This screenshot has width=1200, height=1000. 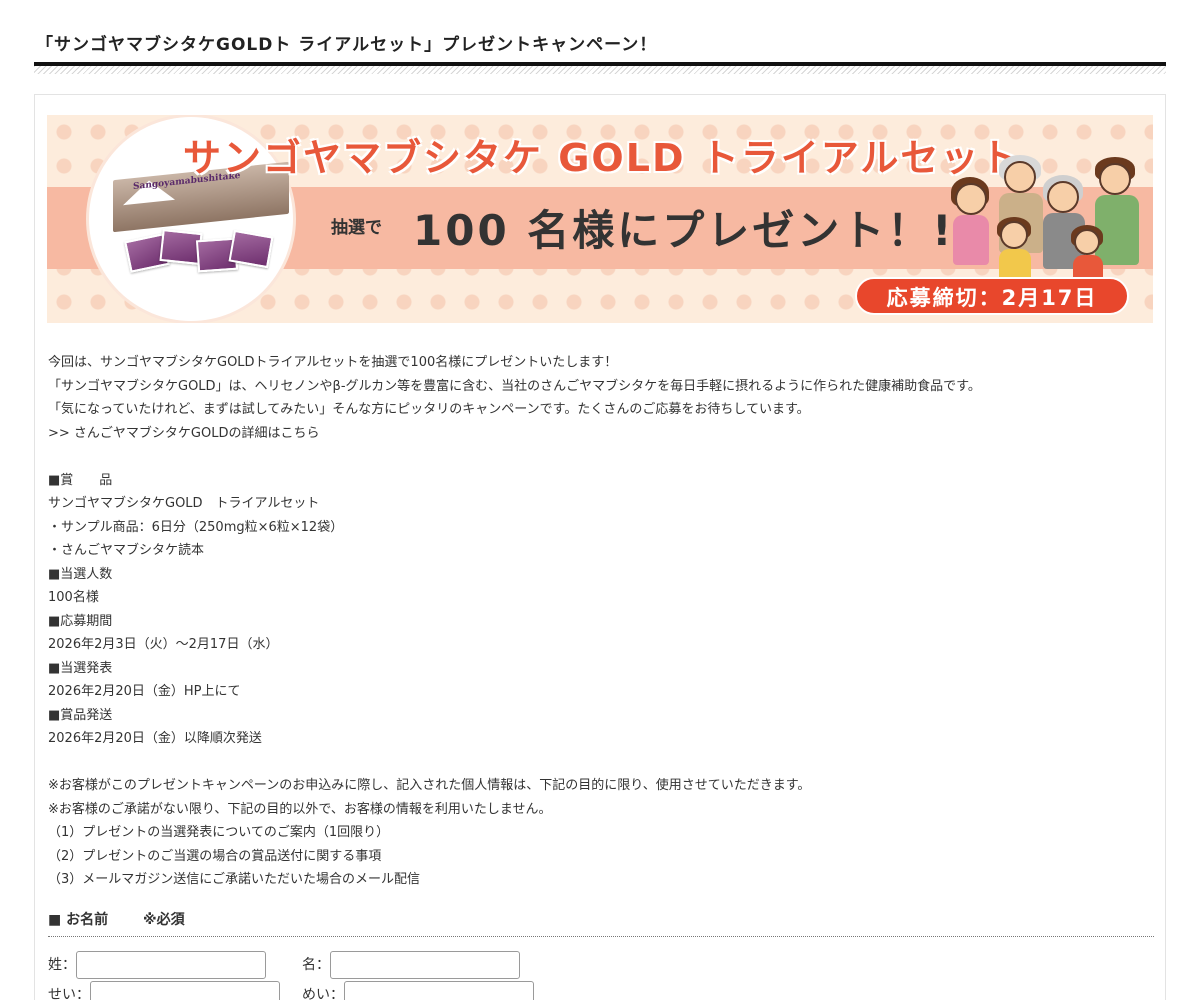 I want to click on heading-hatch-divider, so click(x=600, y=70).